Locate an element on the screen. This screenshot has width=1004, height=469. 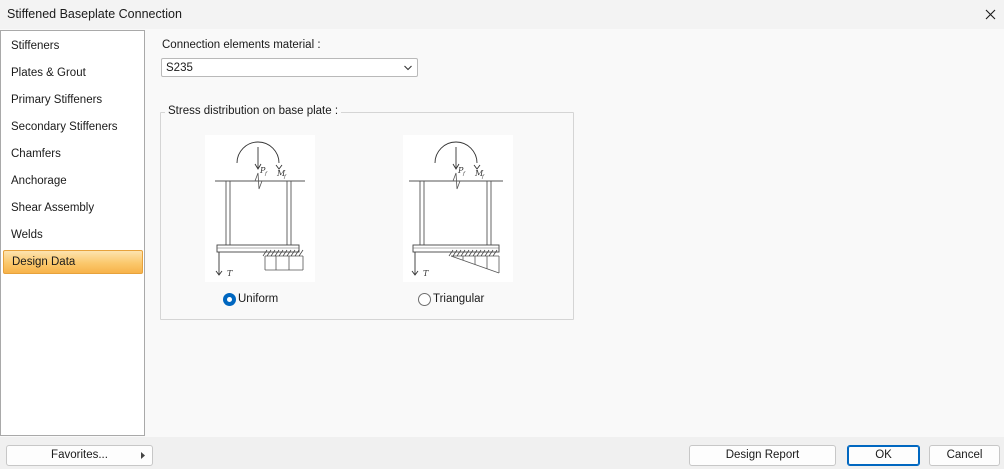
window-title: Stiffened Baseplate Connection is located at coordinates (94, 14).